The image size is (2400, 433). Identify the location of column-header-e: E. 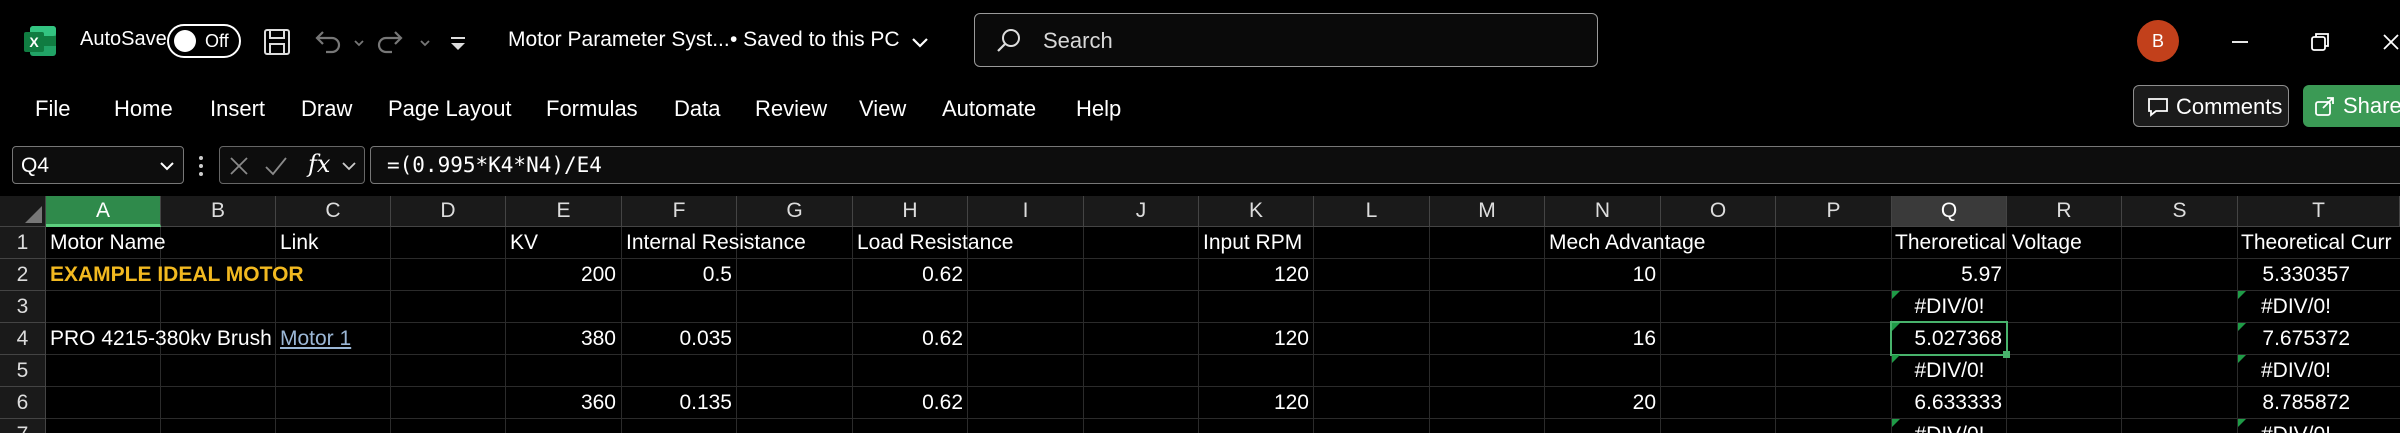
(564, 211).